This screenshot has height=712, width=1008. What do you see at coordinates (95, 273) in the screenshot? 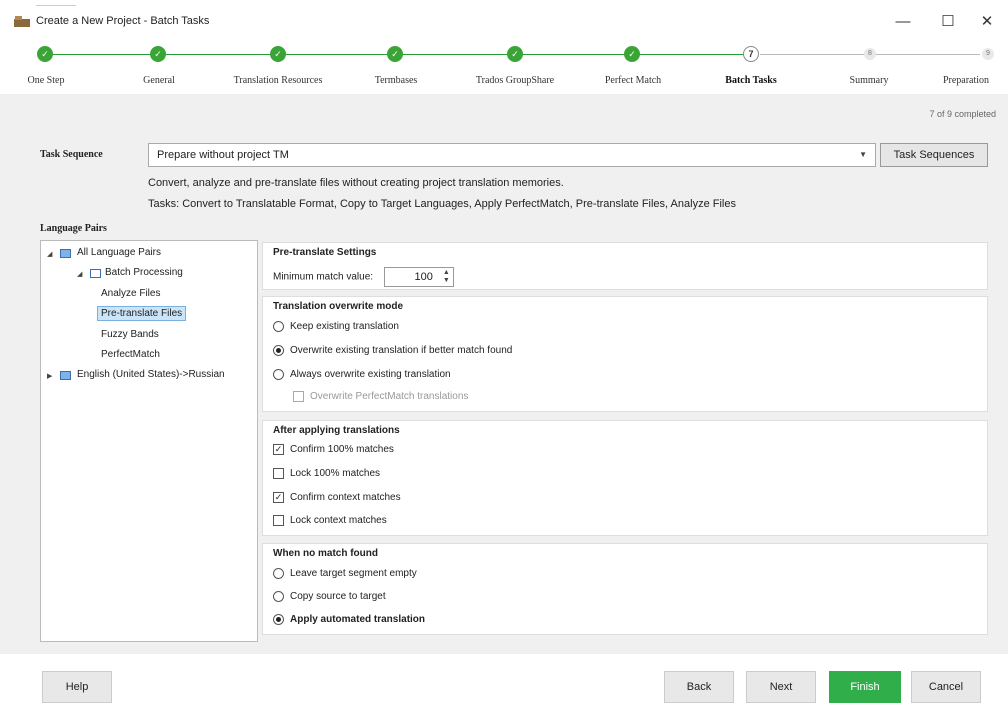
I see `batch-processing-icon` at bounding box center [95, 273].